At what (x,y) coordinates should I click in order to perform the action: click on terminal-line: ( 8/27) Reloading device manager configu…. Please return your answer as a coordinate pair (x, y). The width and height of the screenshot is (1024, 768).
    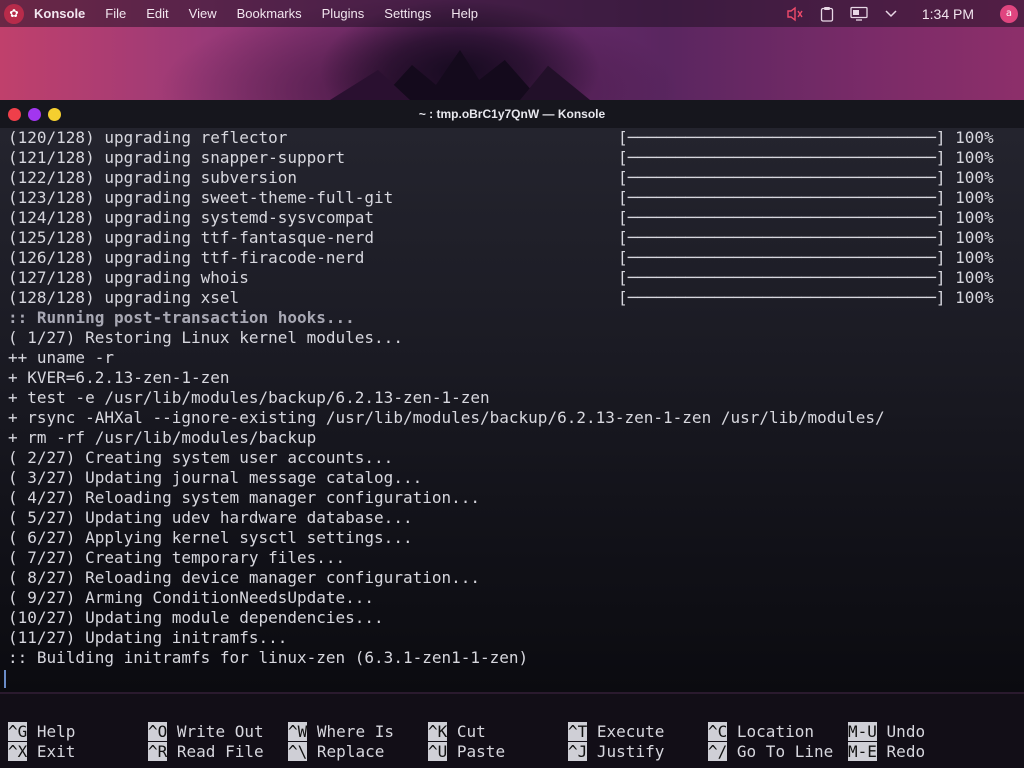
    Looking at the image, I should click on (244, 577).